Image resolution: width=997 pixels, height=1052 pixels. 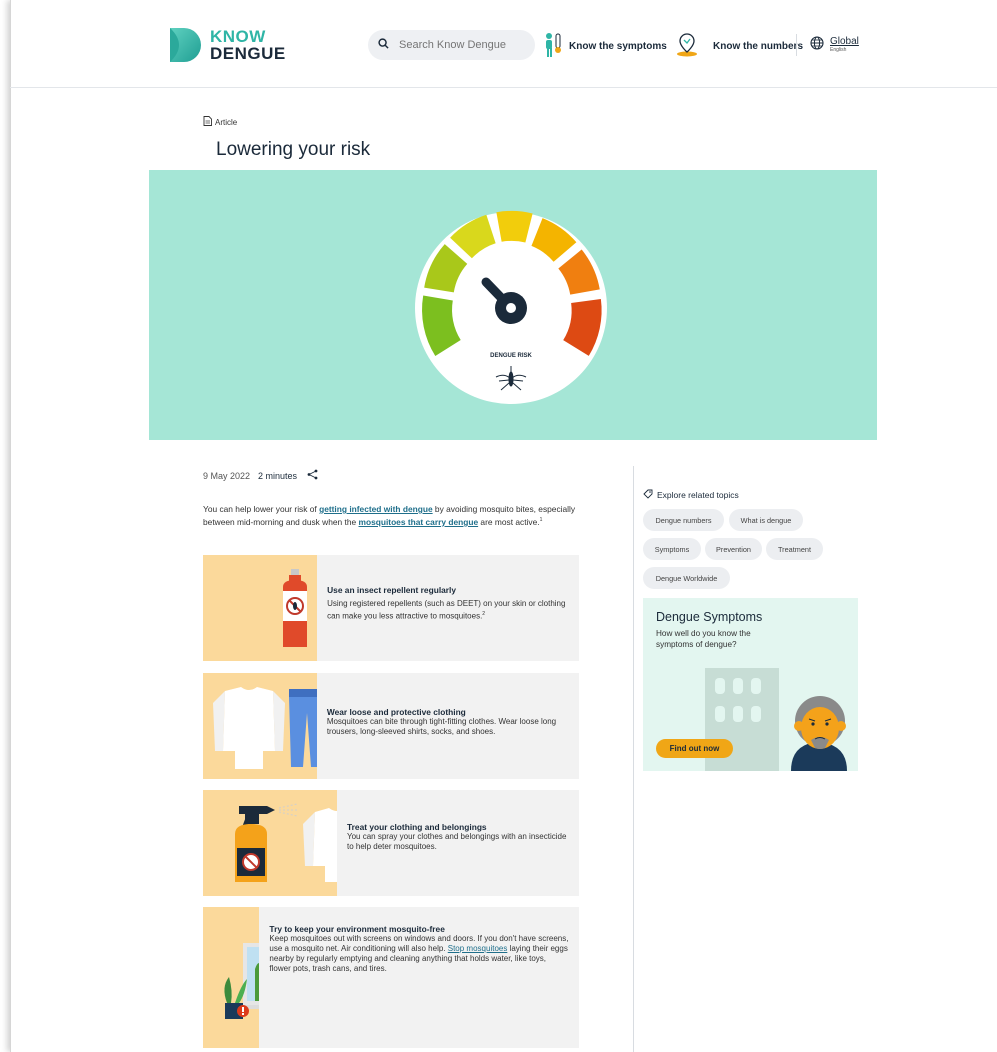 I want to click on explore-related-topics: Explore related topics, so click(x=691, y=495).